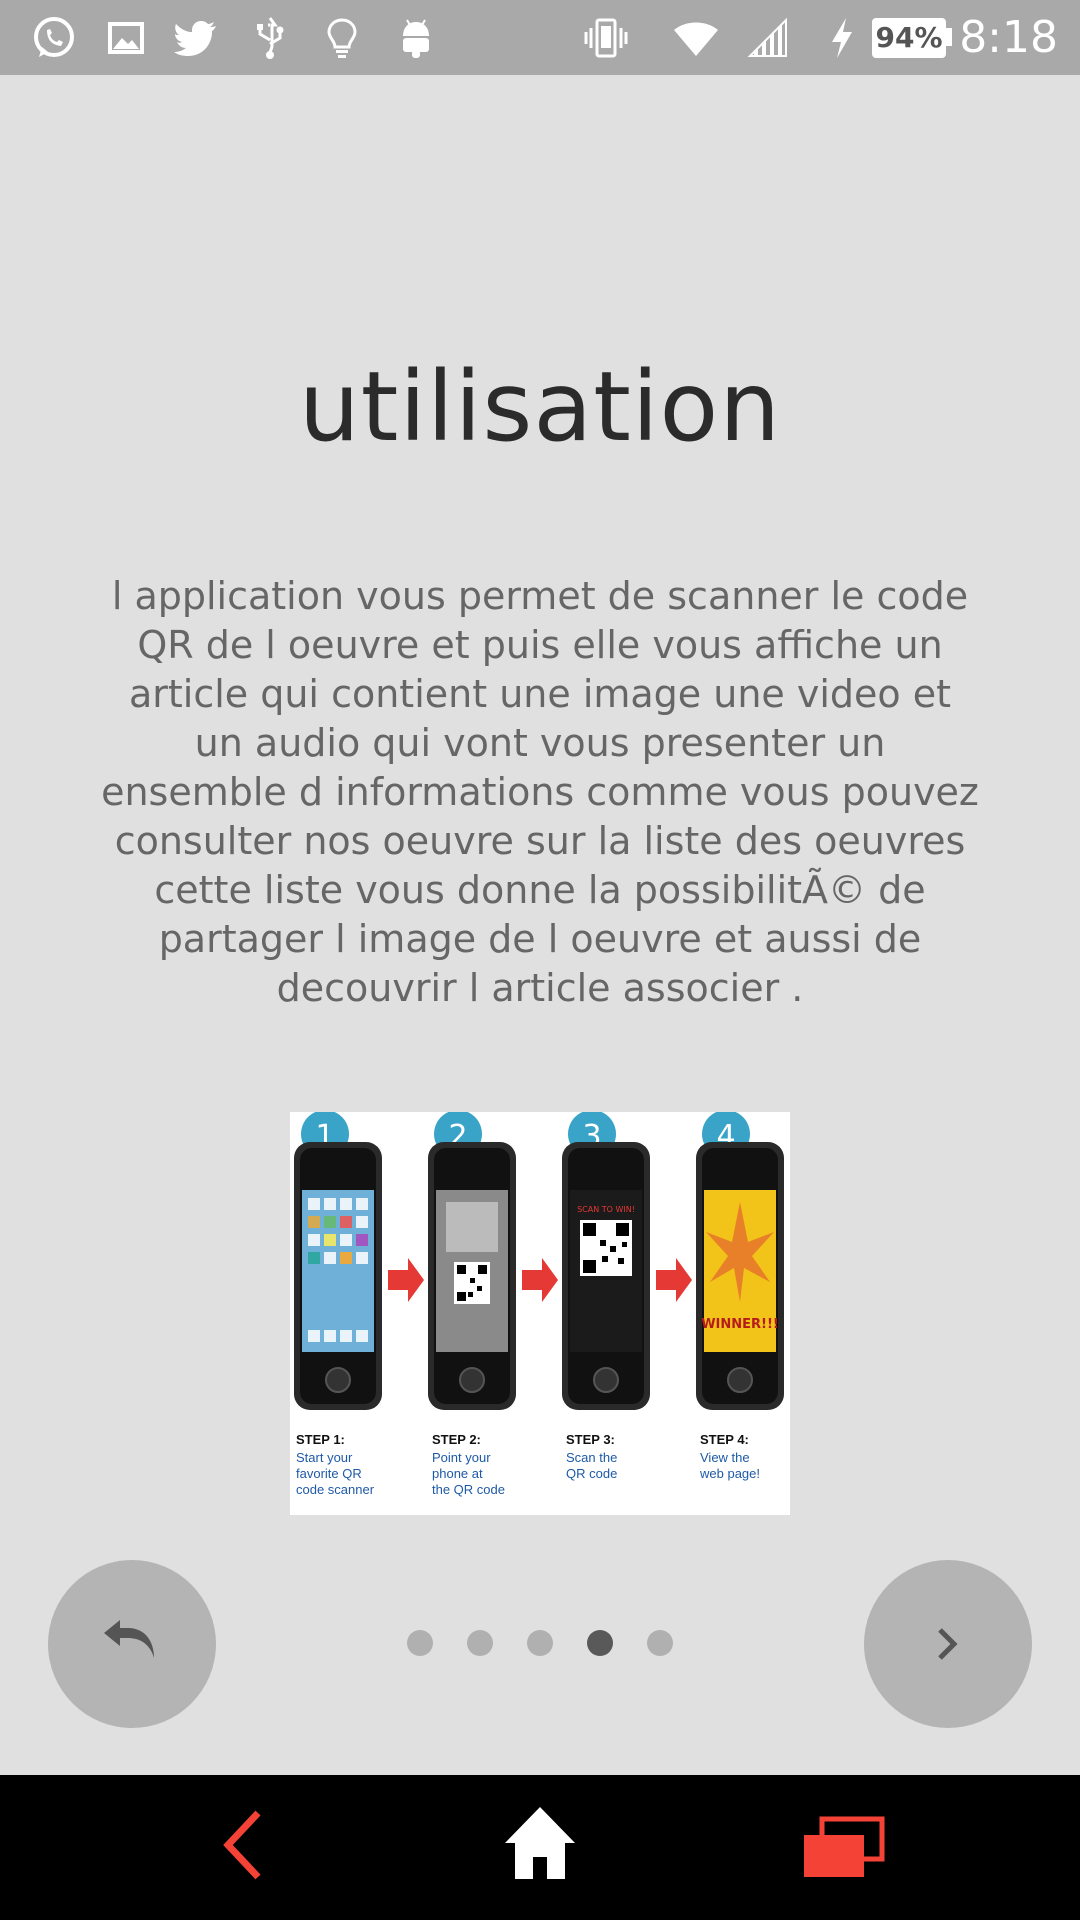 The image size is (1080, 1920). I want to click on battery-terminal, so click(949, 37).